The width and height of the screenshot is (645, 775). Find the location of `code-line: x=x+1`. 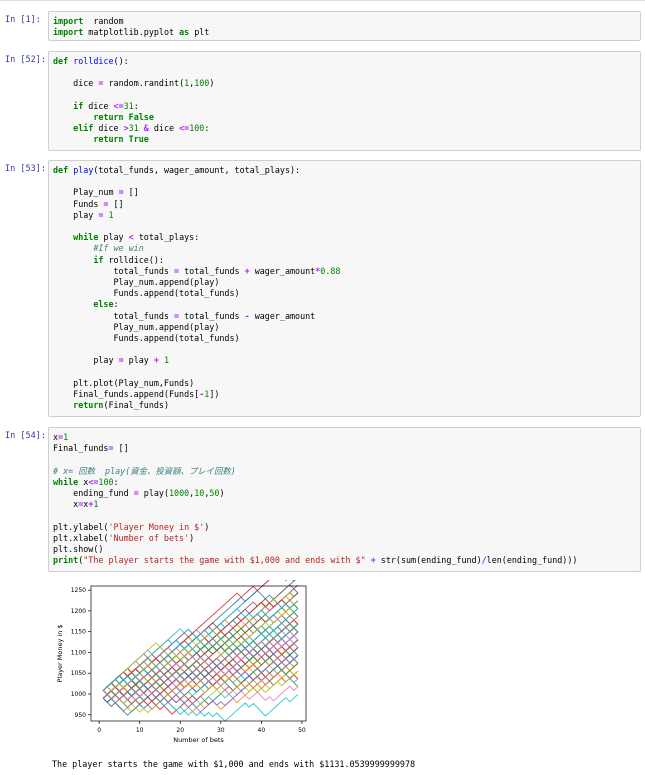

code-line: x=x+1 is located at coordinates (75, 504).